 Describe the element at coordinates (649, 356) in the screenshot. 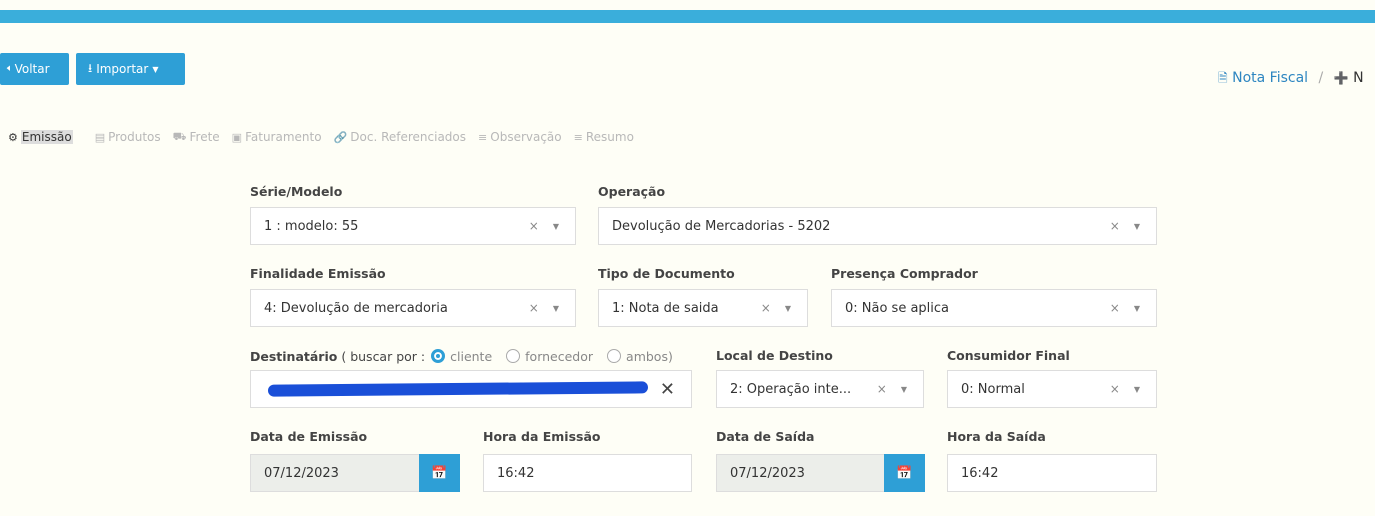

I see `radio-ambos-label: ambos)` at that location.